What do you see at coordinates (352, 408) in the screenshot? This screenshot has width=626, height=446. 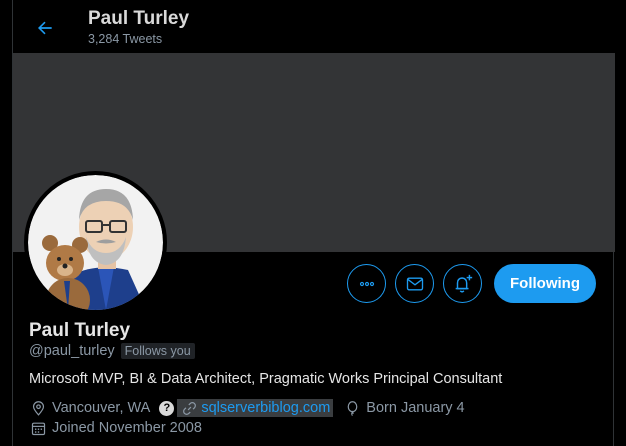 I see `balloon-icon` at bounding box center [352, 408].